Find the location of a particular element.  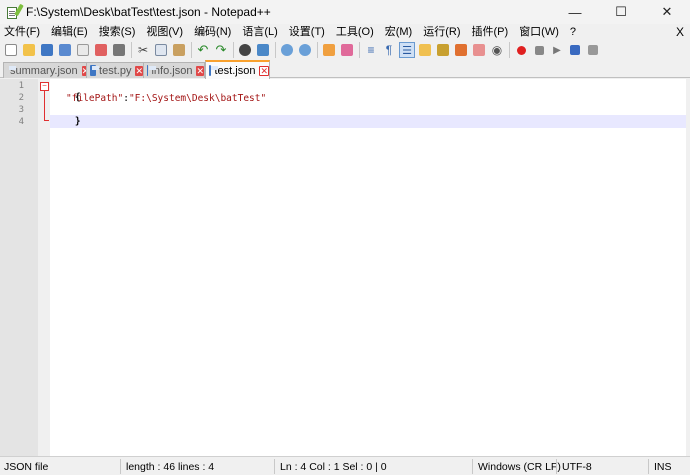

tab-summary-json: summary.json ✕ is located at coordinates (46, 70).